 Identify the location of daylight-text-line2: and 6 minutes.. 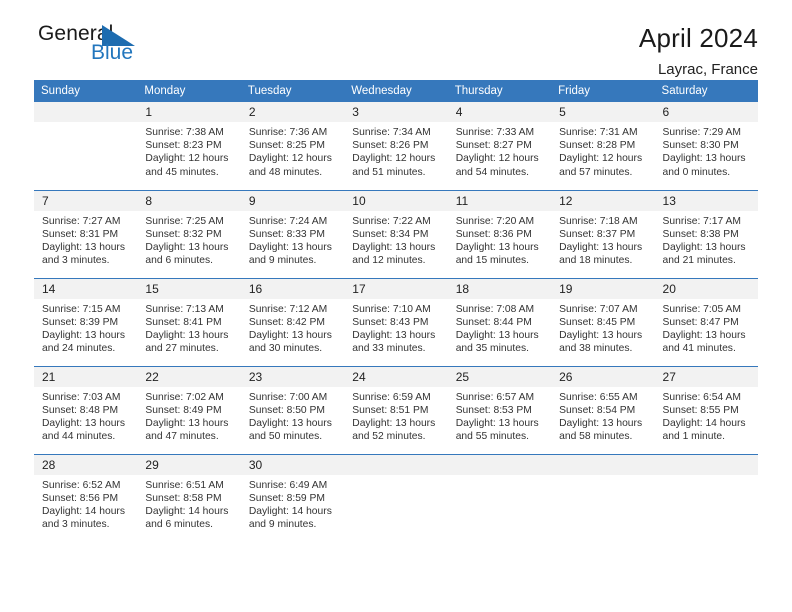
(179, 261).